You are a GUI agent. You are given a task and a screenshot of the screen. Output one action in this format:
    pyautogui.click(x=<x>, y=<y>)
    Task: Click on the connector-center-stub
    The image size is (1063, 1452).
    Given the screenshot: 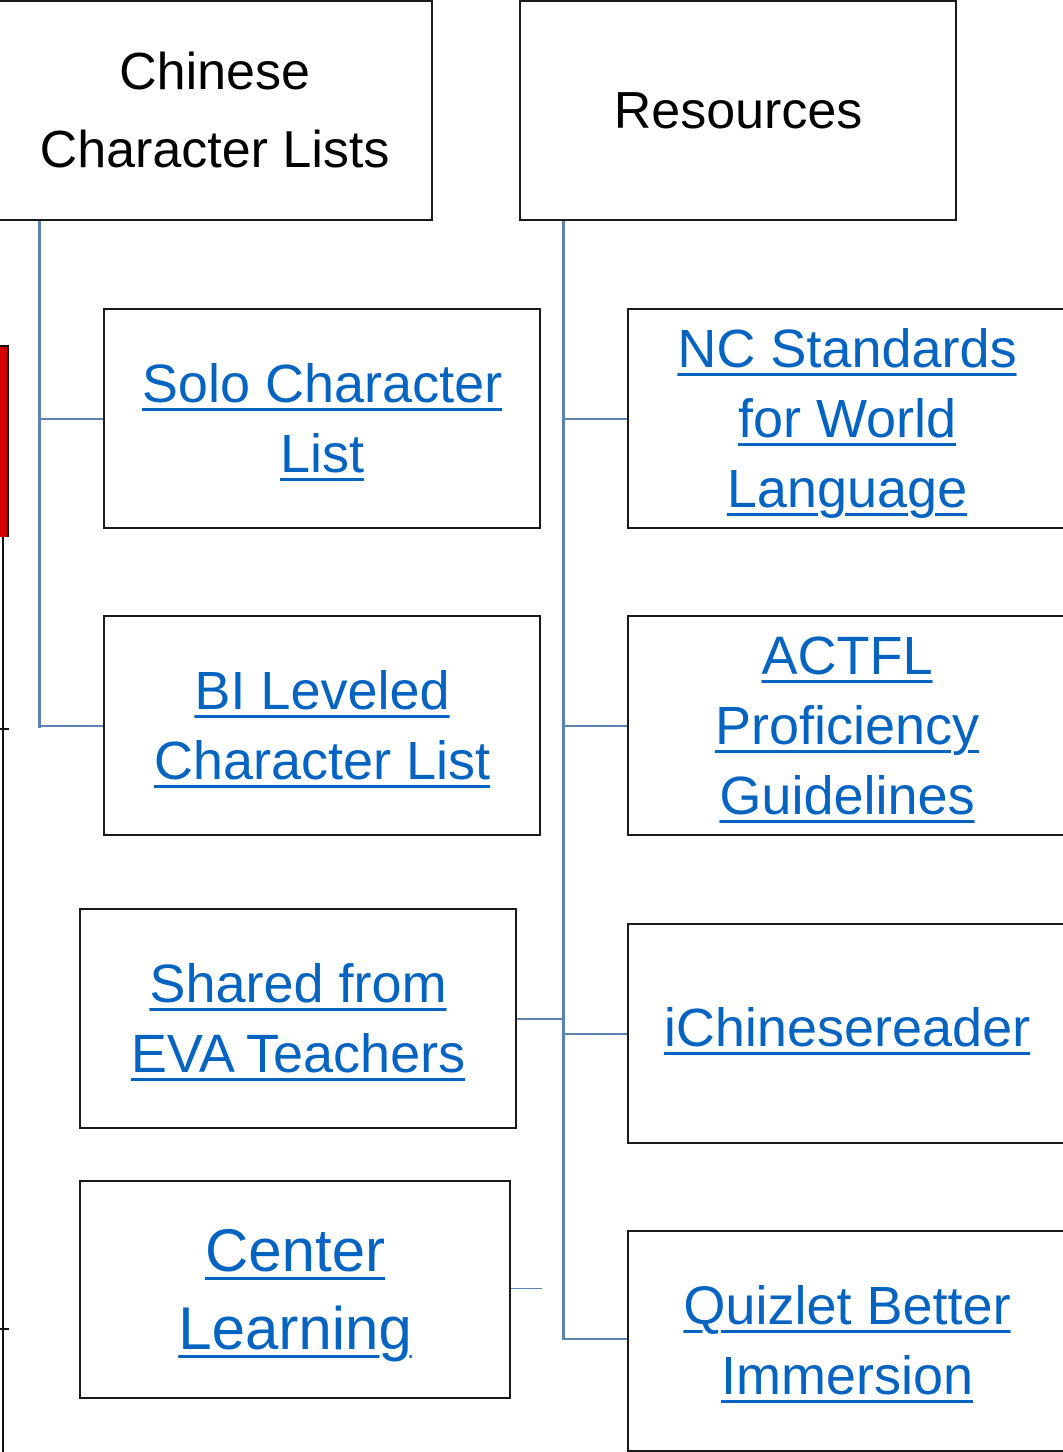 What is the action you would take?
    pyautogui.click(x=526, y=1288)
    